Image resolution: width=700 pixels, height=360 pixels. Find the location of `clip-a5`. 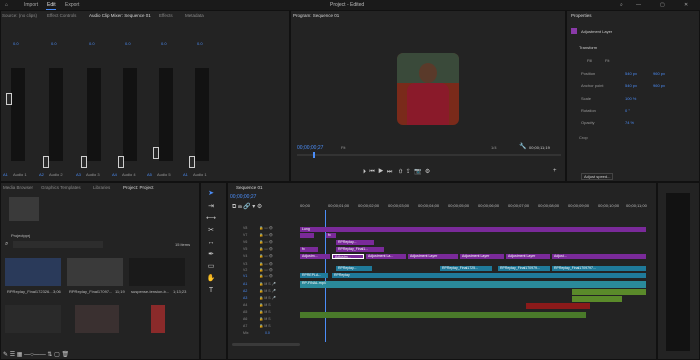

clip-a5 is located at coordinates (443, 315).